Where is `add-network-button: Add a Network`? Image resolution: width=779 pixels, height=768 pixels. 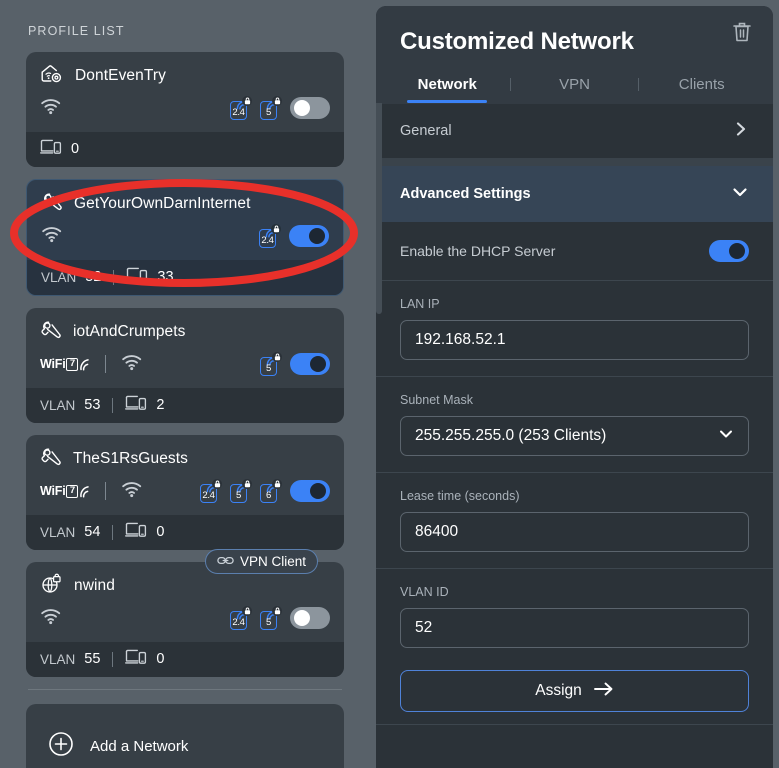
add-network-button: Add a Network is located at coordinates (185, 736).